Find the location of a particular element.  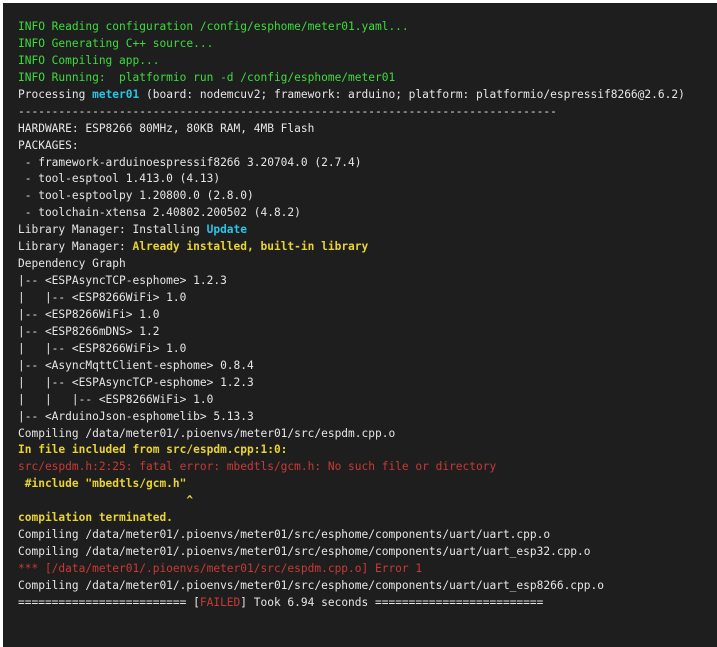

log-text-segment: compilation terminated. is located at coordinates (95, 518).